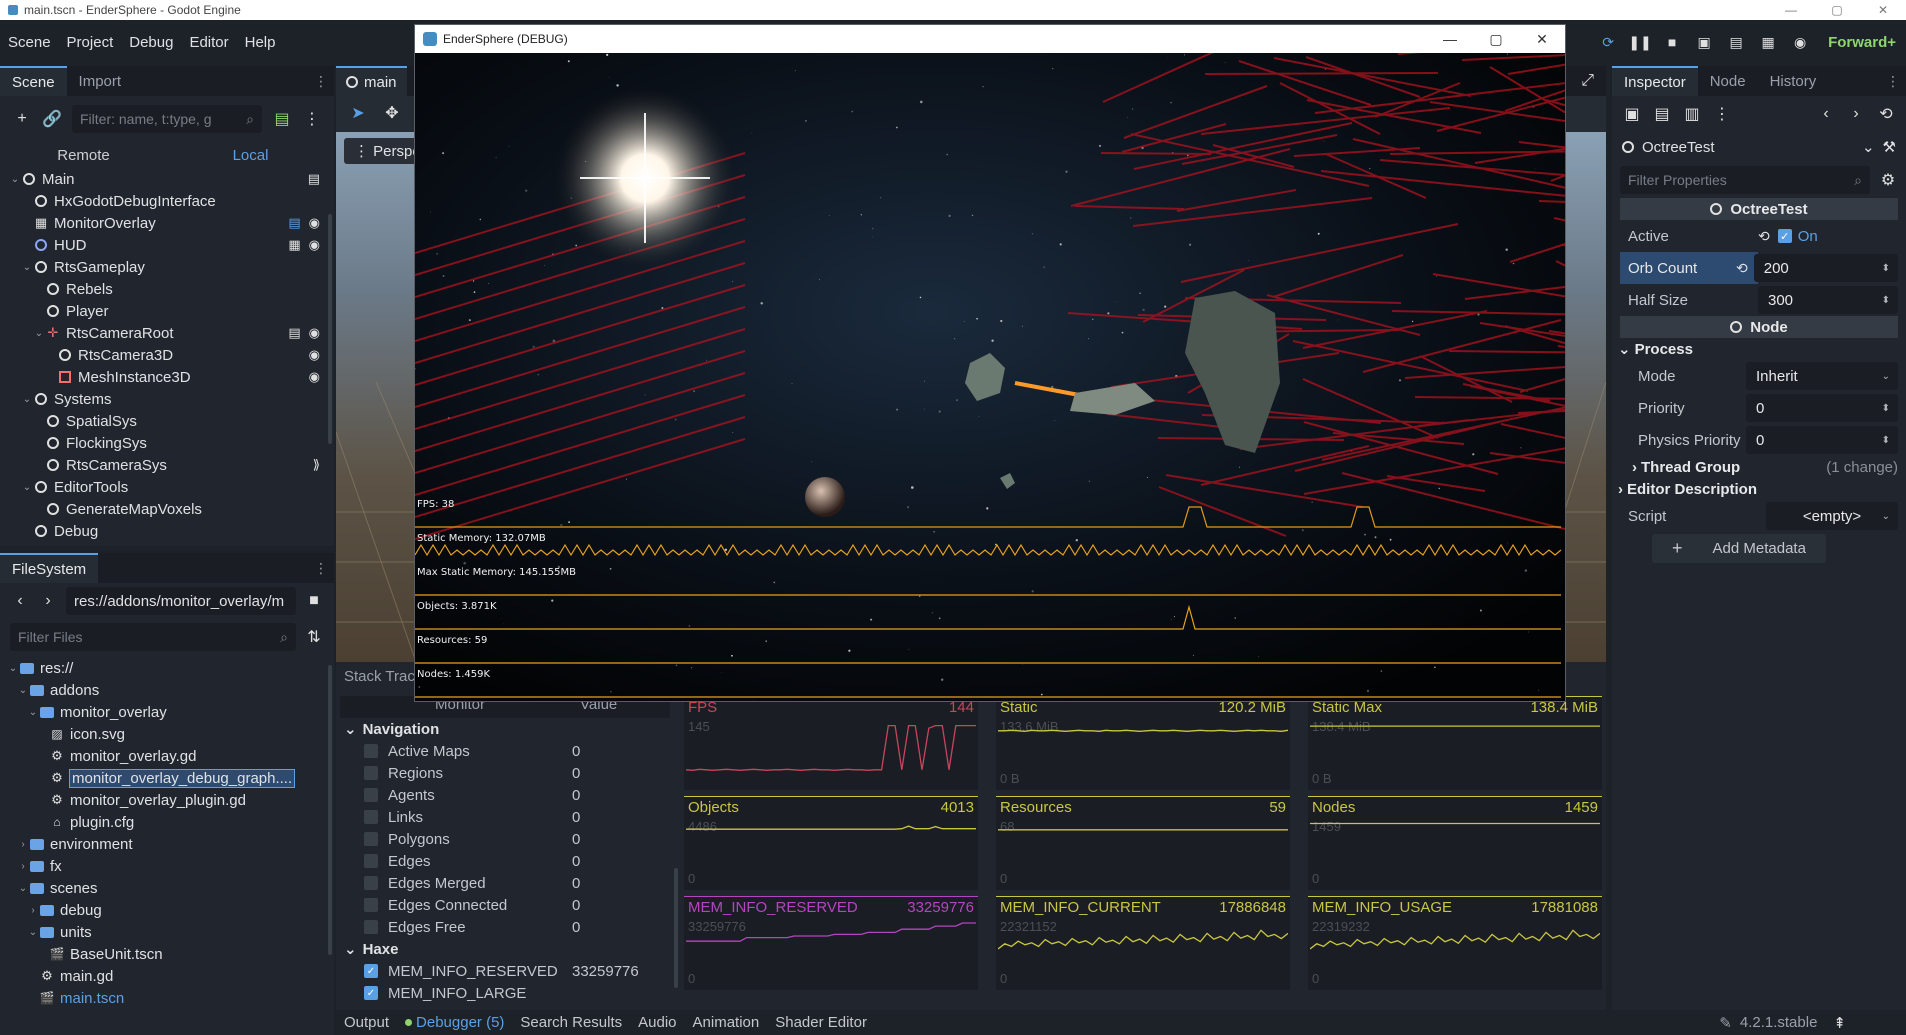  I want to click on tab-main-scene: main, so click(371, 81).